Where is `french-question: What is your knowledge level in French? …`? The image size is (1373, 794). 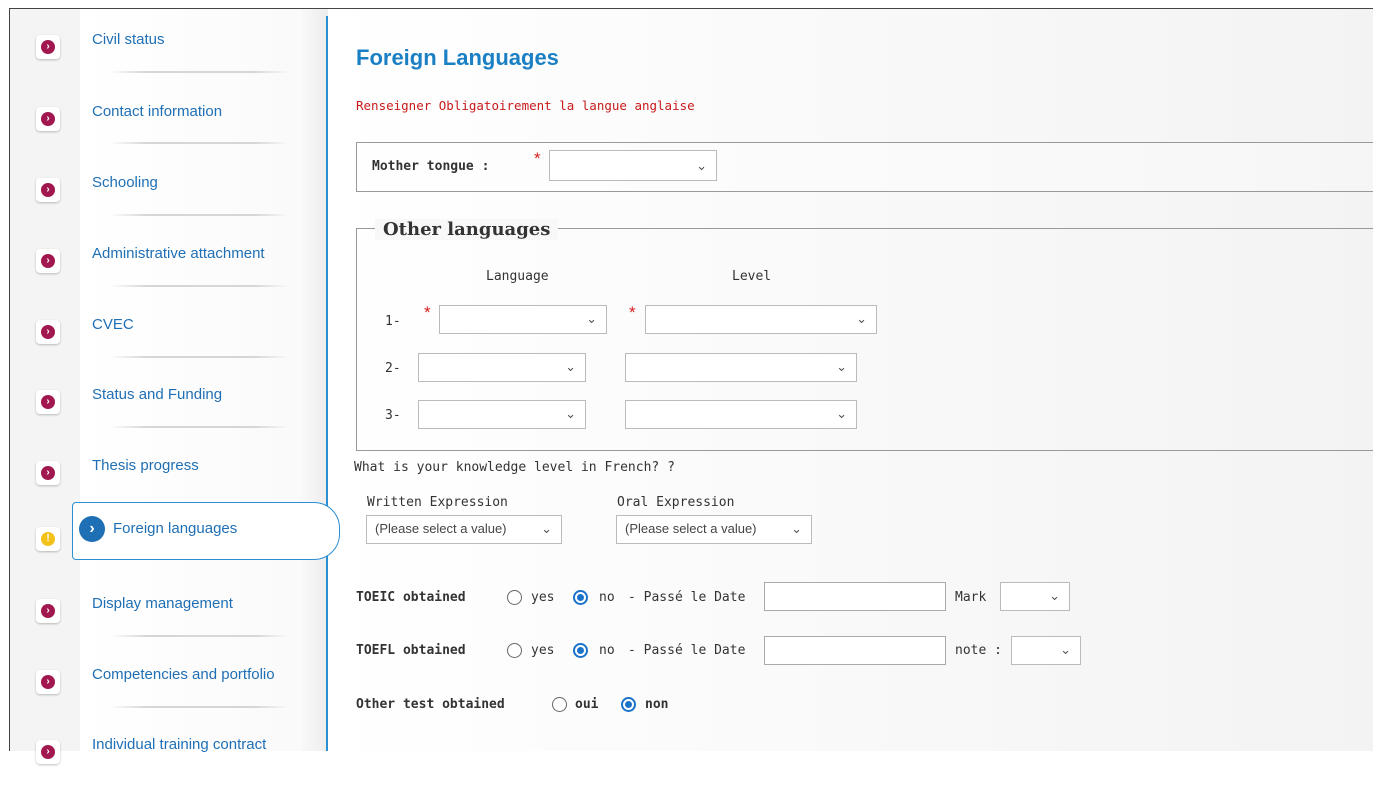
french-question: What is your knowledge level in French? … is located at coordinates (514, 467).